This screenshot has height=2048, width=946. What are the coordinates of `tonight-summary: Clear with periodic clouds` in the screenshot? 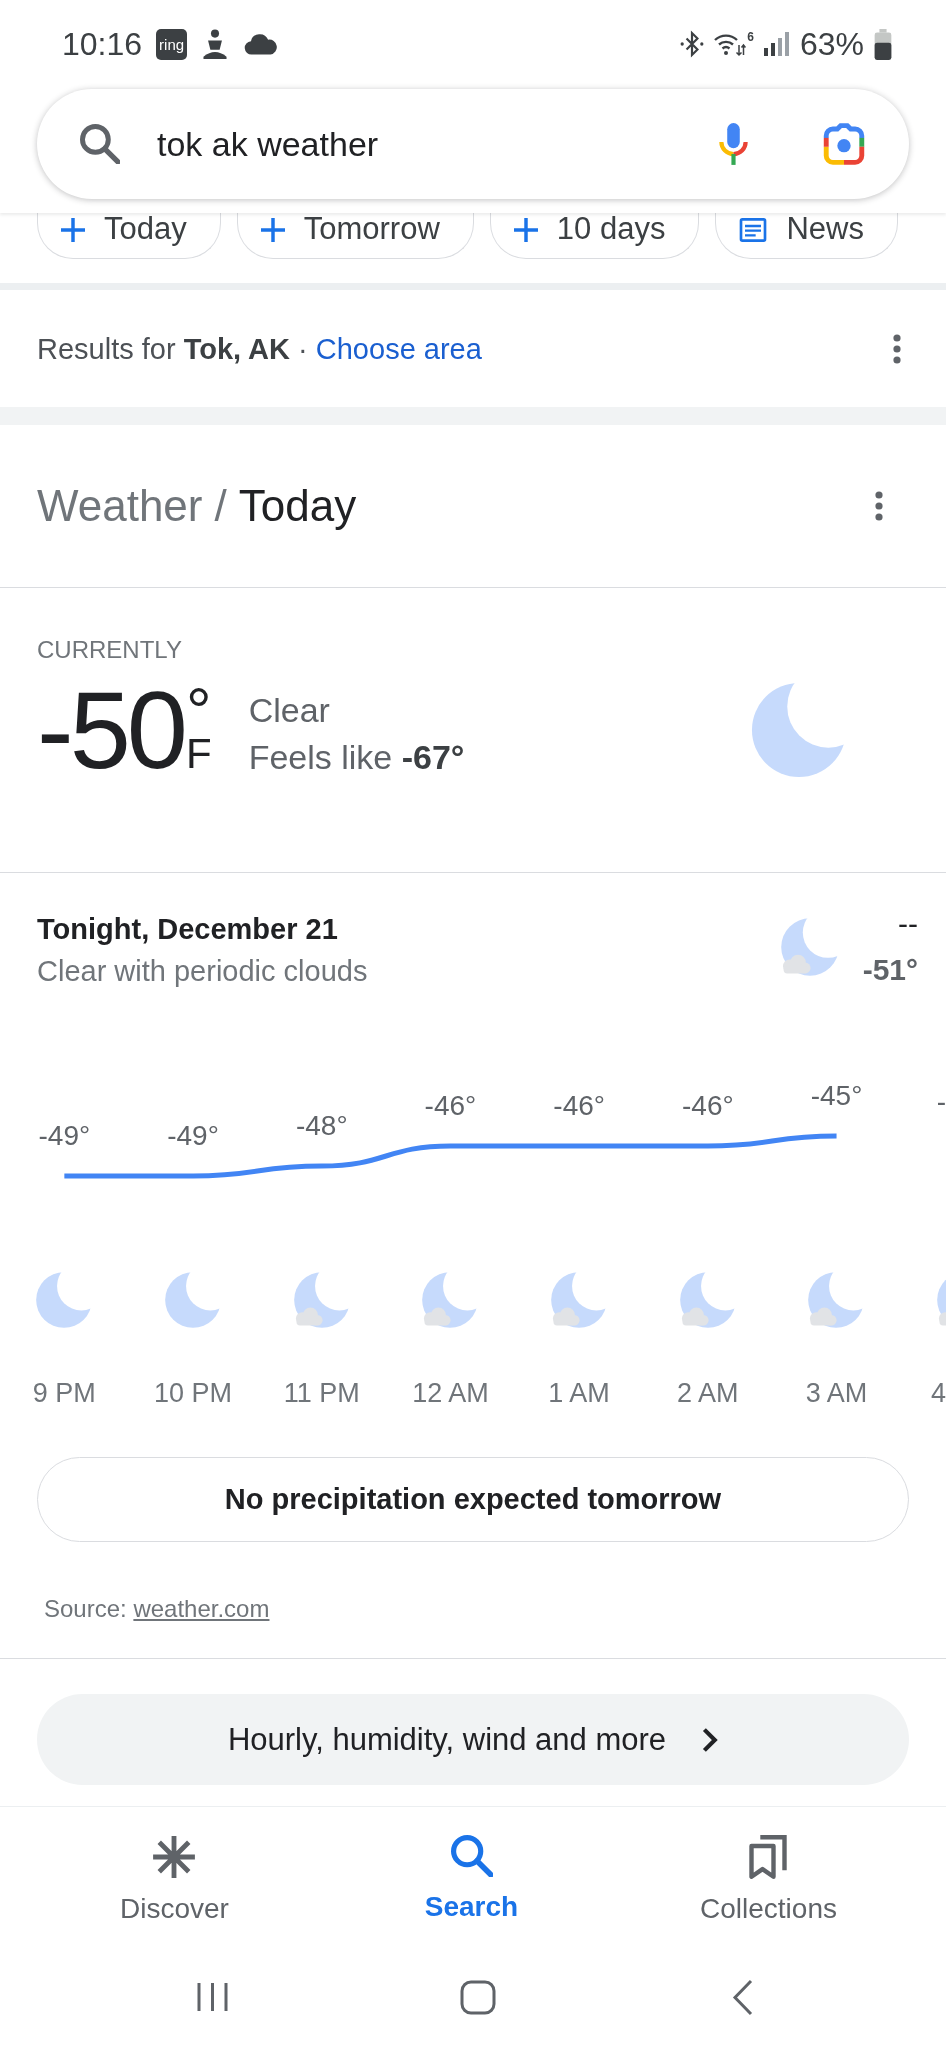 It's located at (202, 971).